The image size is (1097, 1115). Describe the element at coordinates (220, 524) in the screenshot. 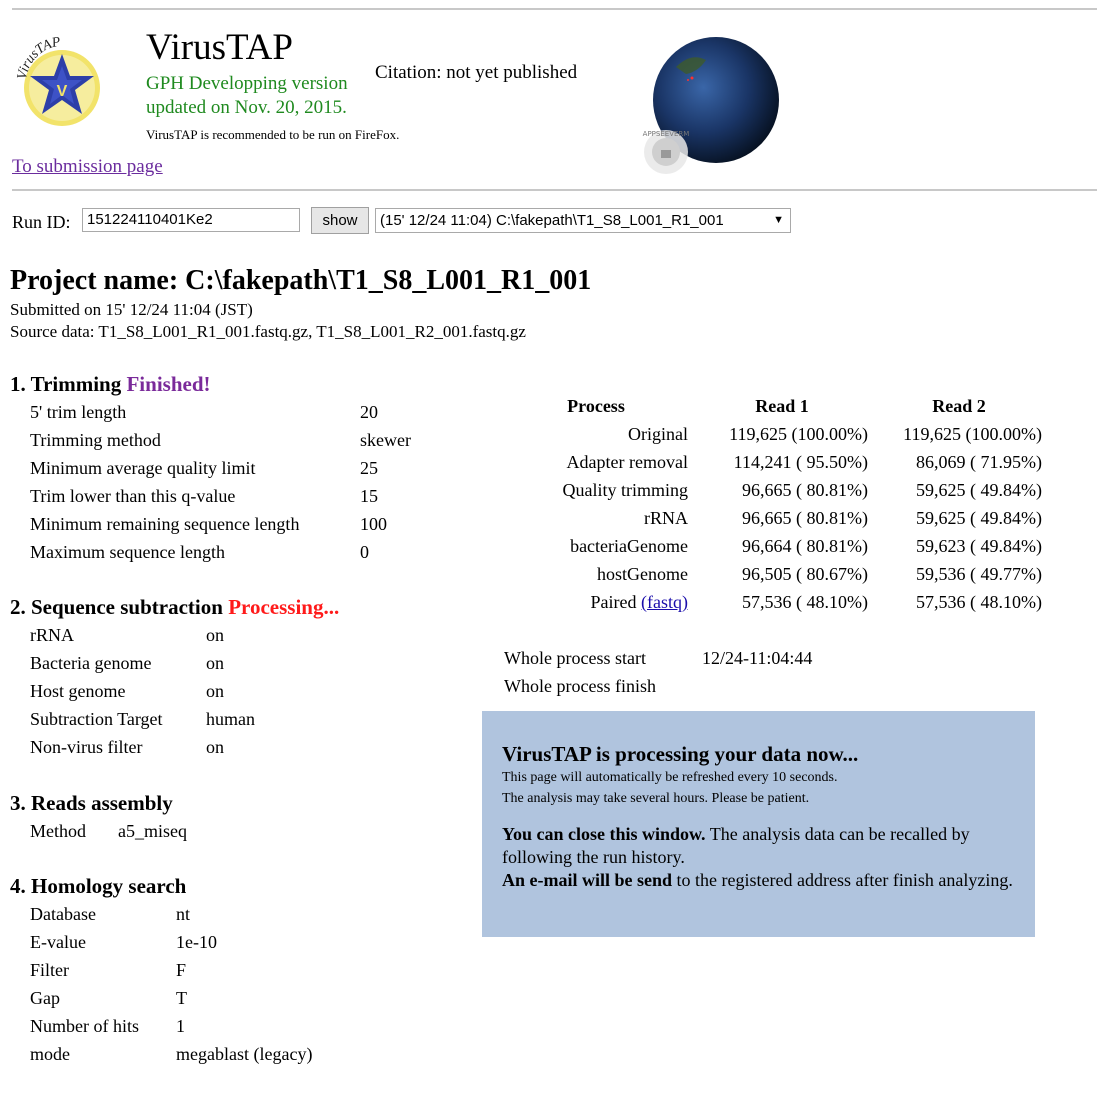

I see `param-row: Minimum remaining sequence length 100` at that location.